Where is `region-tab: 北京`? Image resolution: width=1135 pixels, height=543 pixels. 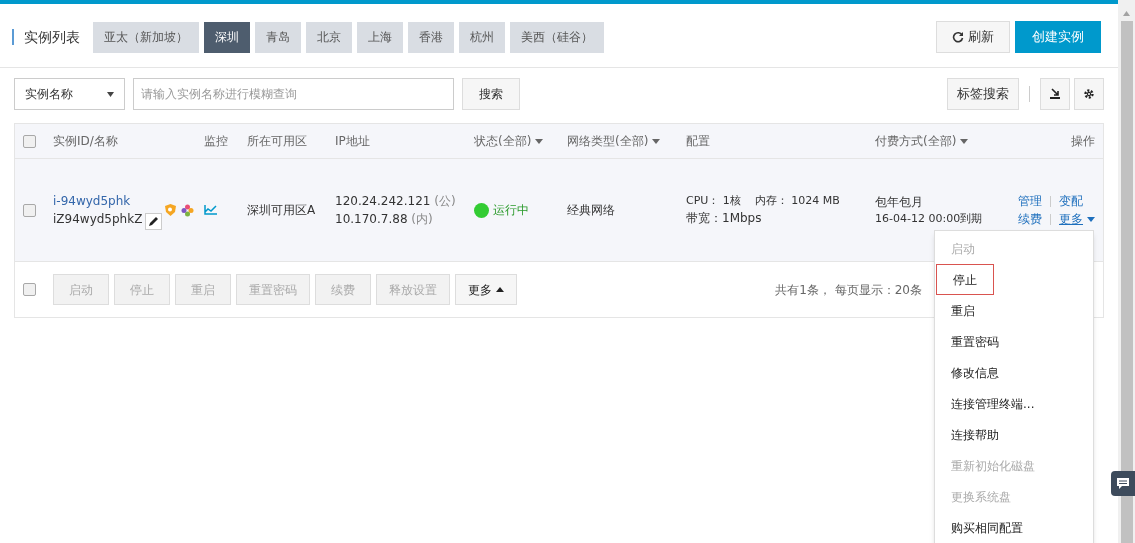 region-tab: 北京 is located at coordinates (329, 37).